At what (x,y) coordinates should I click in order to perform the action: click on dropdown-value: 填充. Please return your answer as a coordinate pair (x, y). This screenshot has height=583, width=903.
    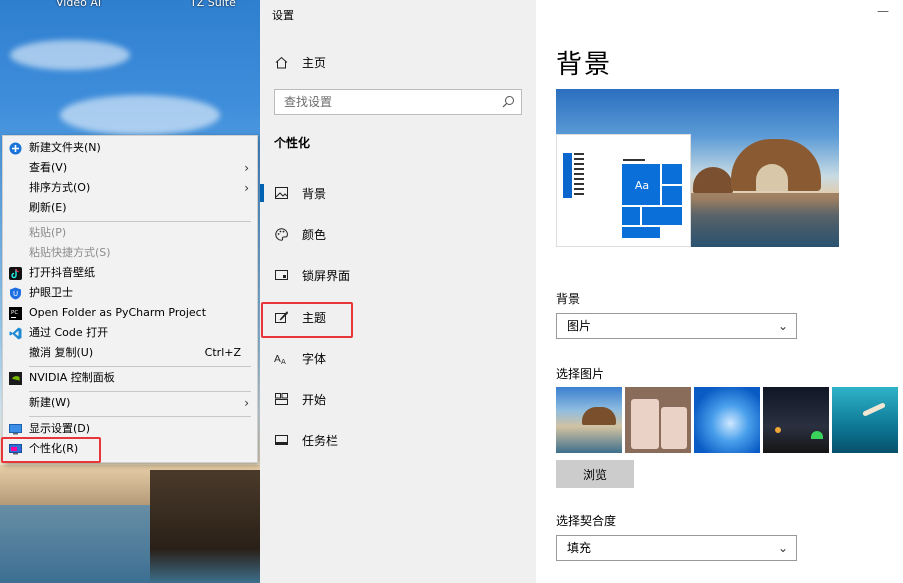
    Looking at the image, I should click on (579, 548).